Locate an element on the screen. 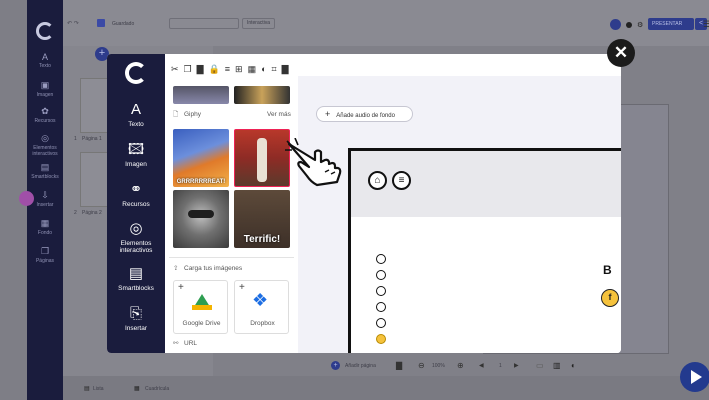 The image size is (709, 400). dancer-figure is located at coordinates (262, 160).